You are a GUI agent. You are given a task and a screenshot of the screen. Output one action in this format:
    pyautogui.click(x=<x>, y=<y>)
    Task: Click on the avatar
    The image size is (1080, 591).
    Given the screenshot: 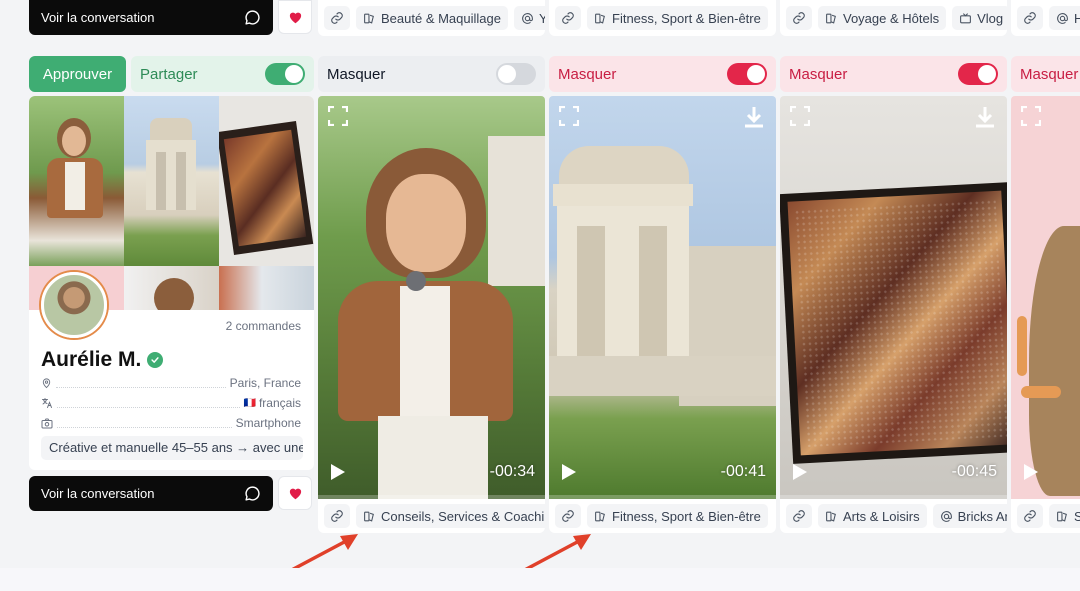 What is the action you would take?
    pyautogui.click(x=74, y=305)
    